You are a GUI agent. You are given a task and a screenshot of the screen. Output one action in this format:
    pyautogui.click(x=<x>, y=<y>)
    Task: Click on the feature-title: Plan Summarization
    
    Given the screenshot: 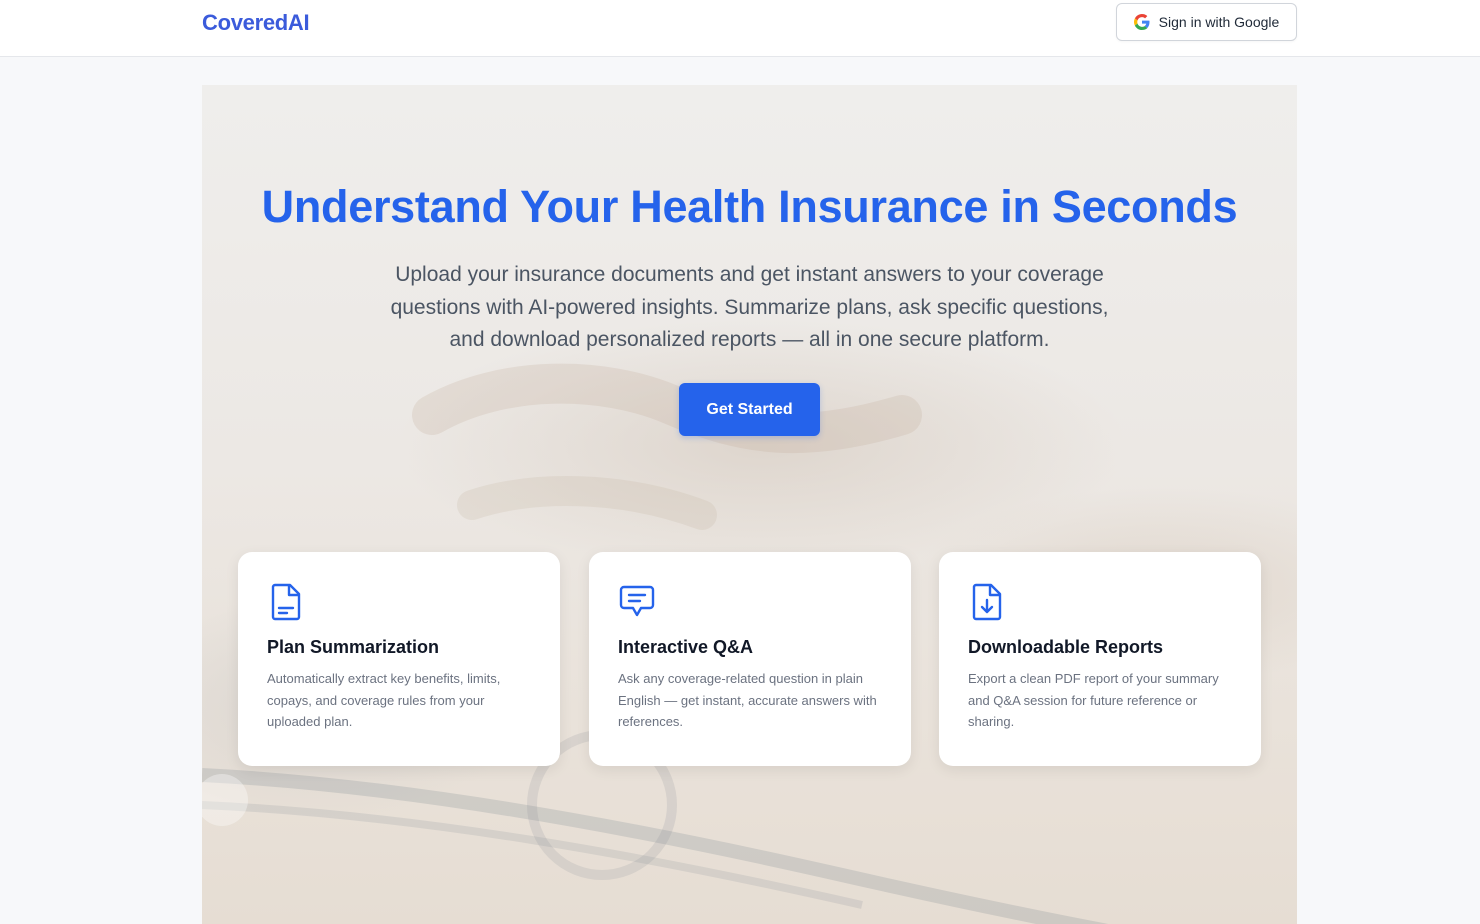 What is the action you would take?
    pyautogui.click(x=353, y=647)
    